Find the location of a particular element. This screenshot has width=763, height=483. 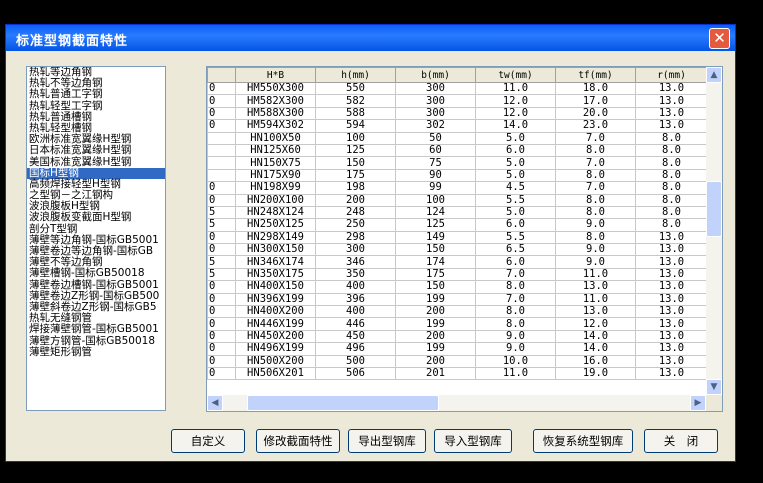

horizontal-scroll-thumb is located at coordinates (343, 403).